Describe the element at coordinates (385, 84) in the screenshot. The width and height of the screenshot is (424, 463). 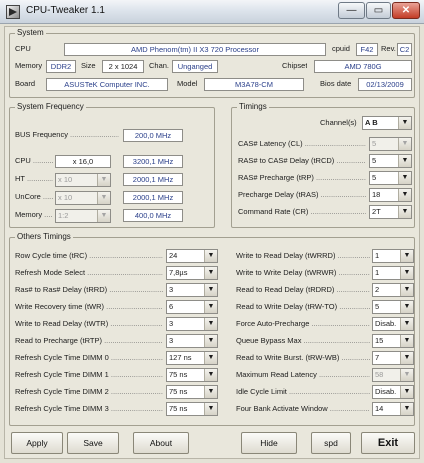
I see `bios-date-field: 02/13/2009` at that location.